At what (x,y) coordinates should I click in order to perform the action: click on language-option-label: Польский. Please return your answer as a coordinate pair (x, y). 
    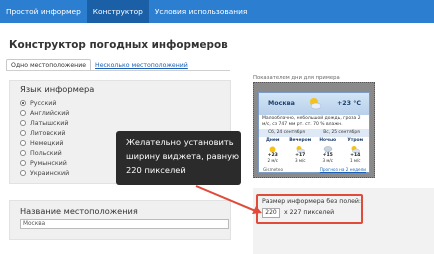
    Looking at the image, I should click on (46, 153).